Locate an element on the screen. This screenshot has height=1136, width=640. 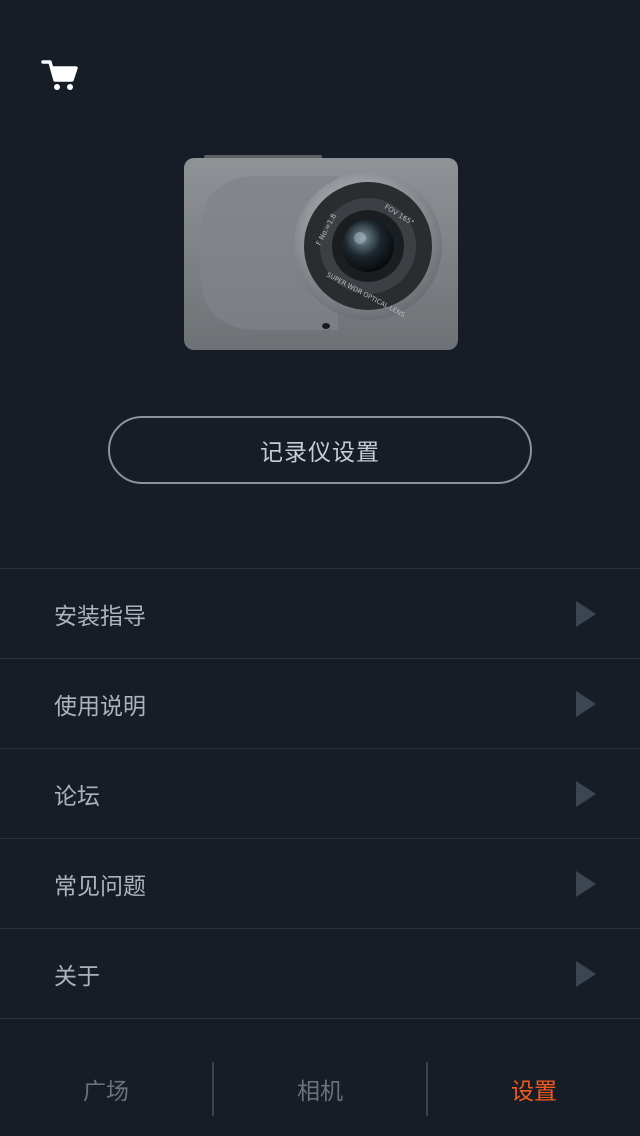
tab-camera: 相机 is located at coordinates (320, 1089).